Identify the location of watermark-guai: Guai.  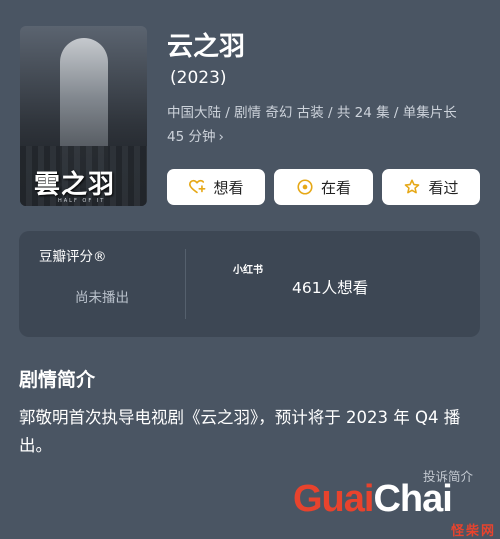
(333, 499).